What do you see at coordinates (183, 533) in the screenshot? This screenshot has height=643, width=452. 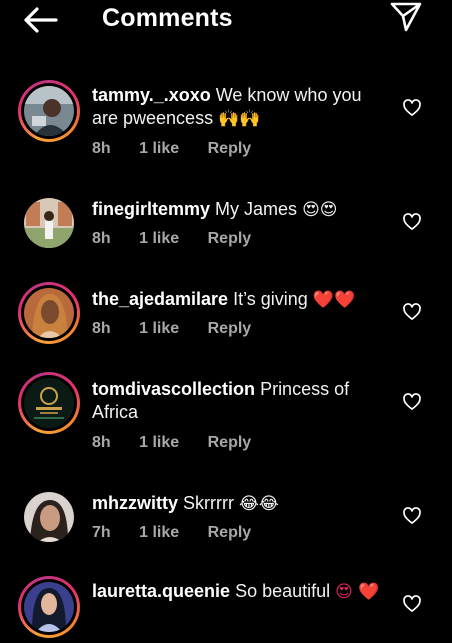 I see `comment-meta: 7h 1 like Reply` at bounding box center [183, 533].